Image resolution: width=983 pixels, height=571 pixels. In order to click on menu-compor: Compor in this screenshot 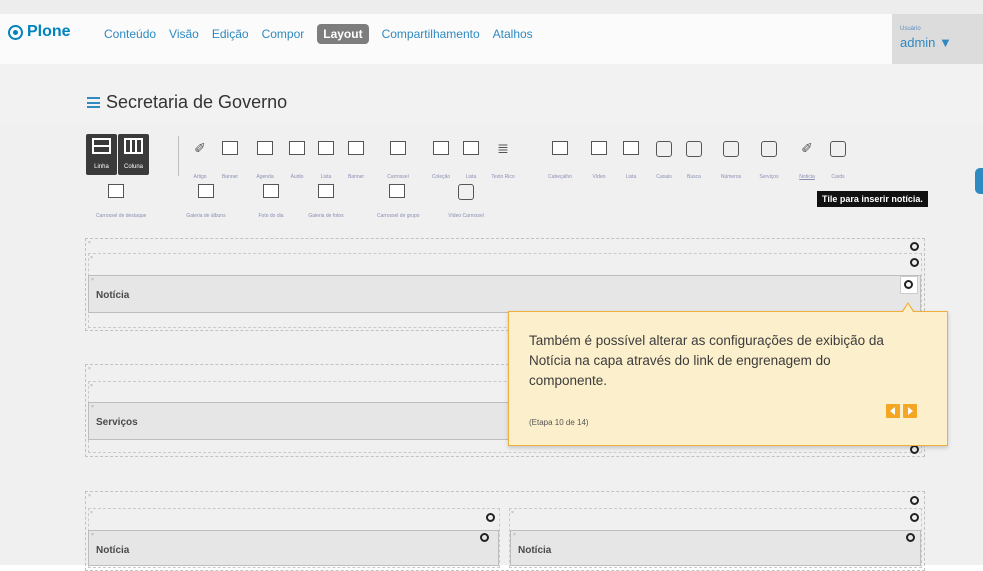, I will do `click(283, 34)`.